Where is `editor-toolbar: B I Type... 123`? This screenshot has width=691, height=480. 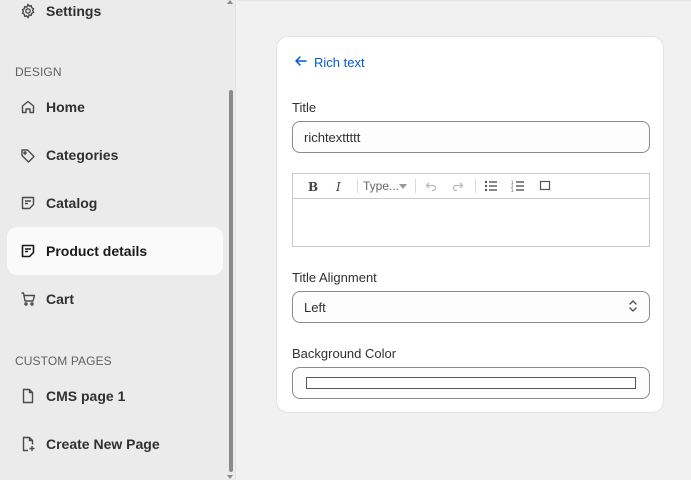
editor-toolbar: B I Type... 123 is located at coordinates (471, 186).